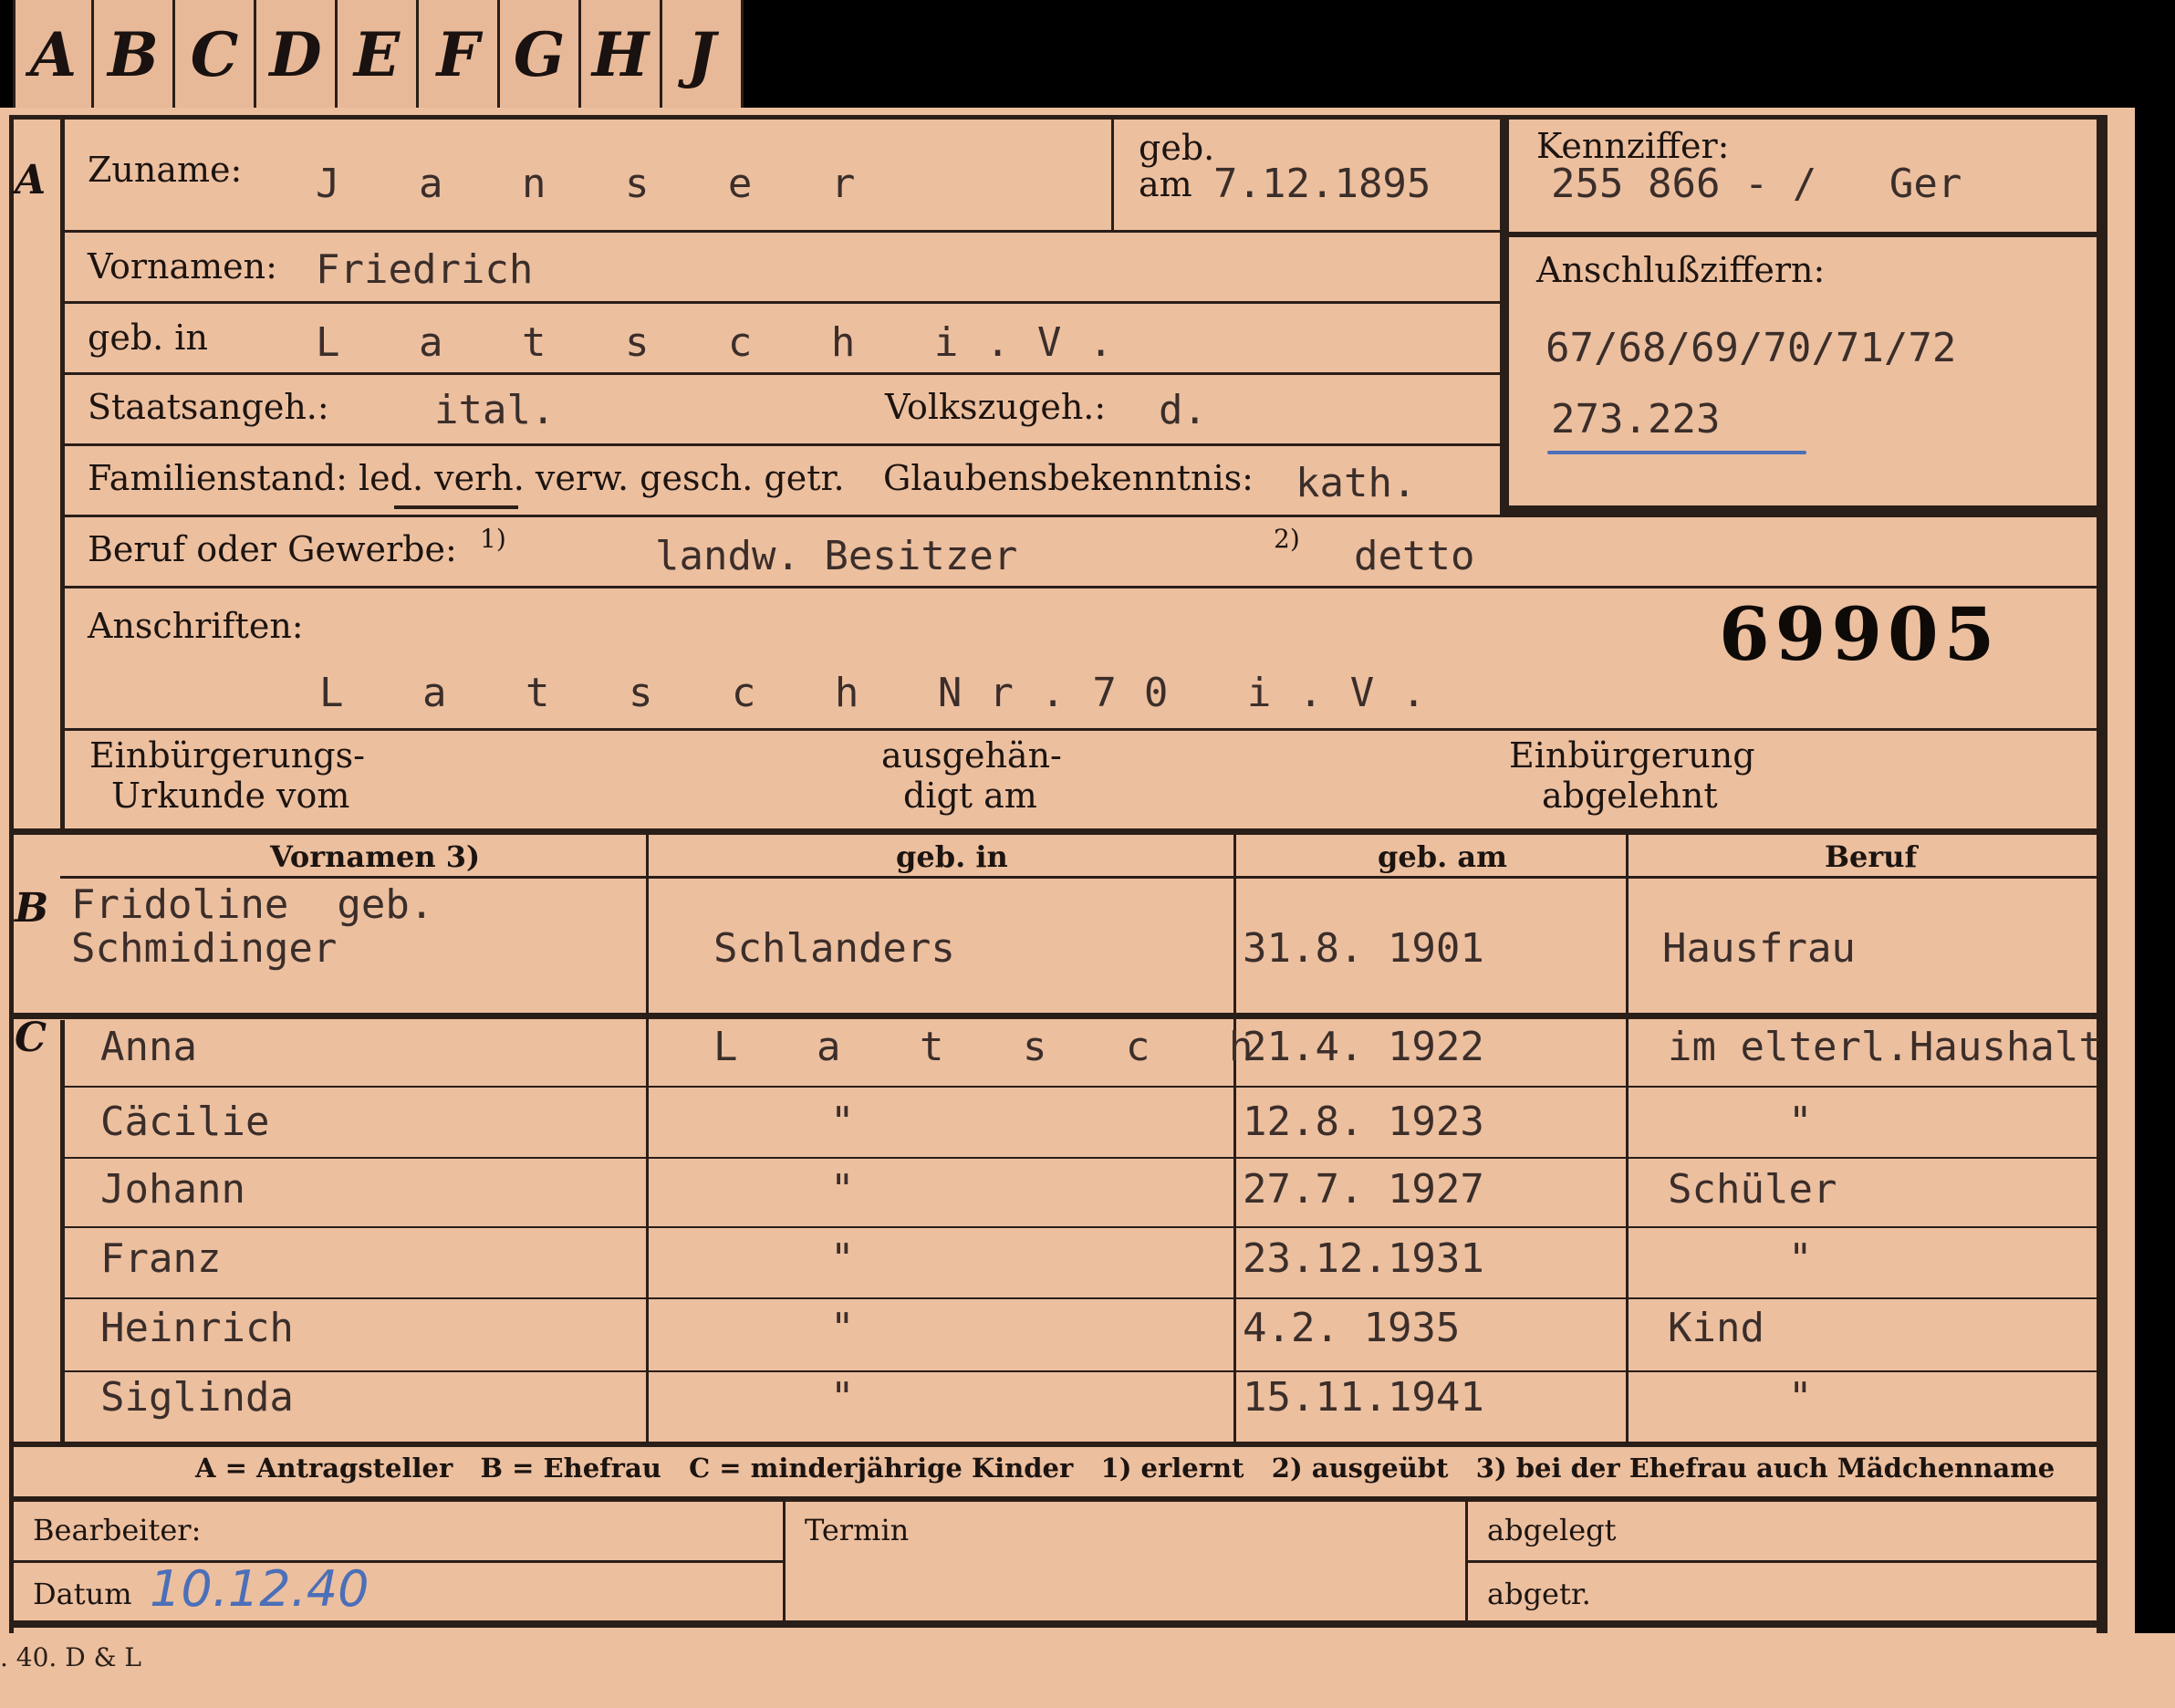 The image size is (2175, 1708). Describe the element at coordinates (1414, 556) in the screenshot. I see `occupation-value-2: detto` at that location.